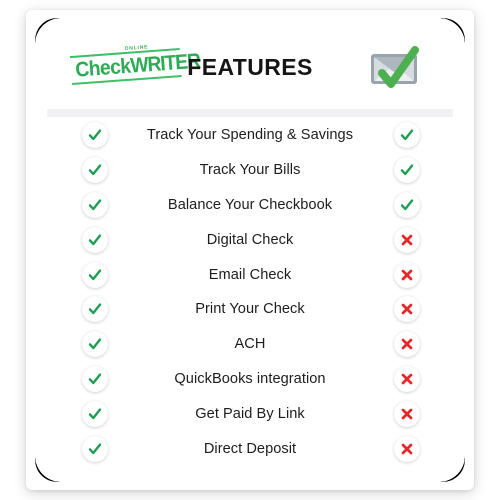 The image size is (500, 500). I want to click on check-approved-icon, so click(397, 70).